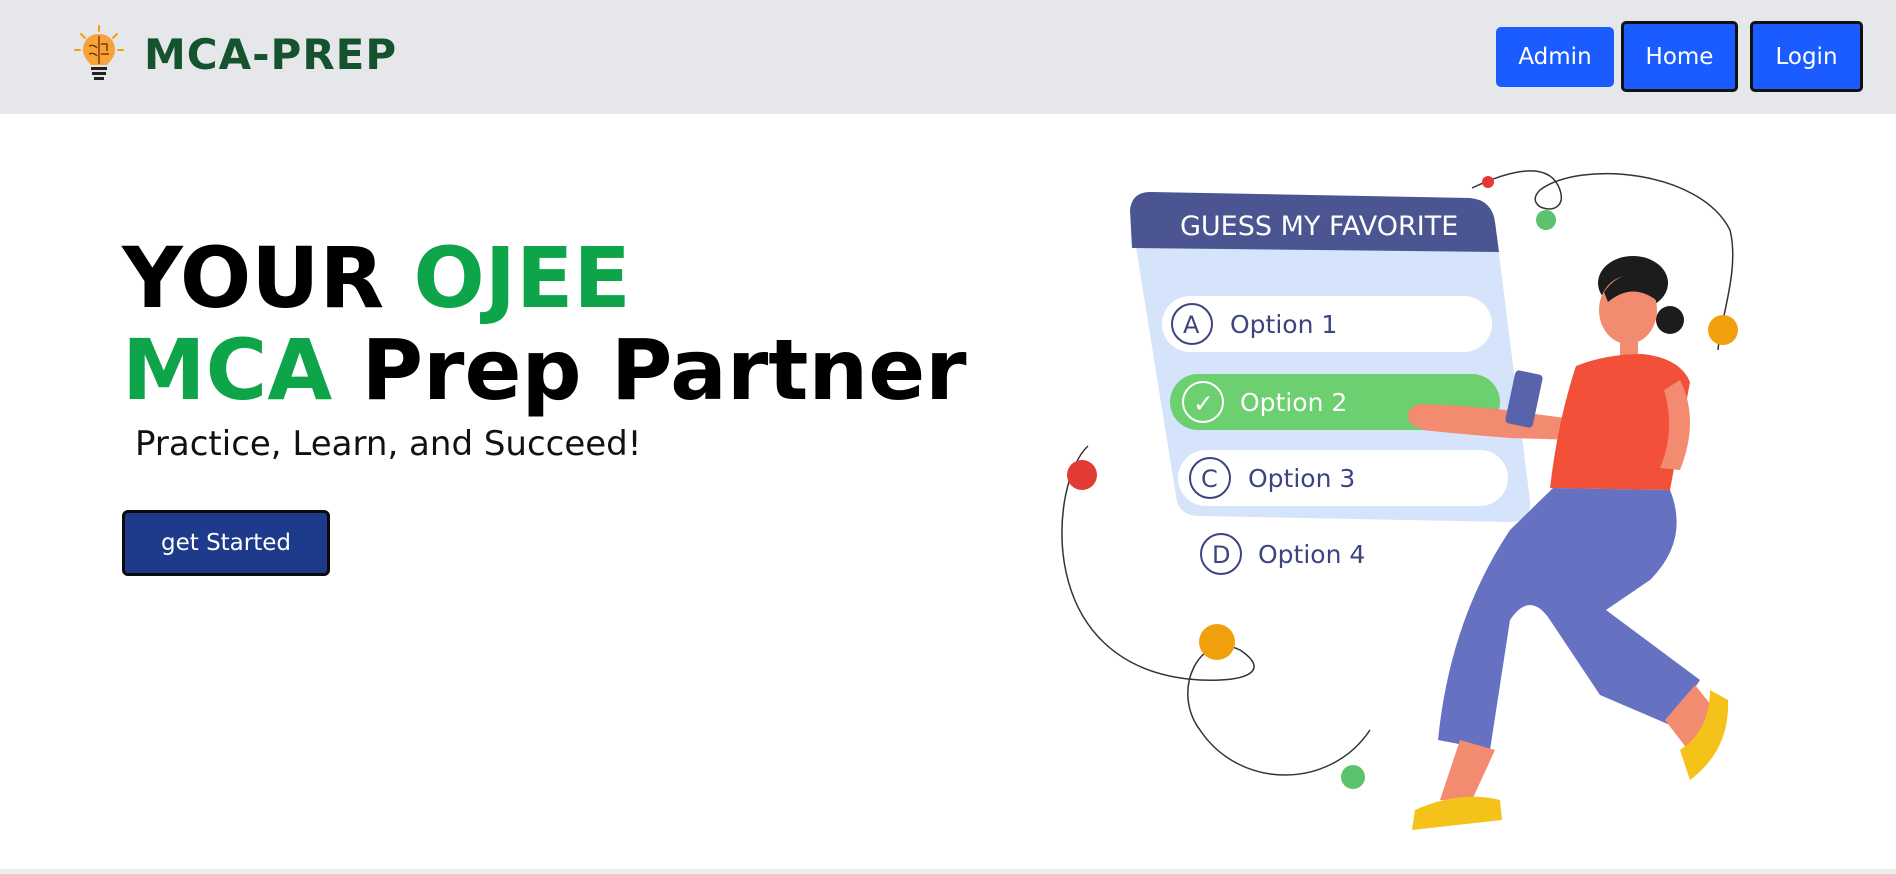 The image size is (1896, 874). I want to click on hero-title: YOUR OJEE MCA Prep Partner, so click(544, 324).